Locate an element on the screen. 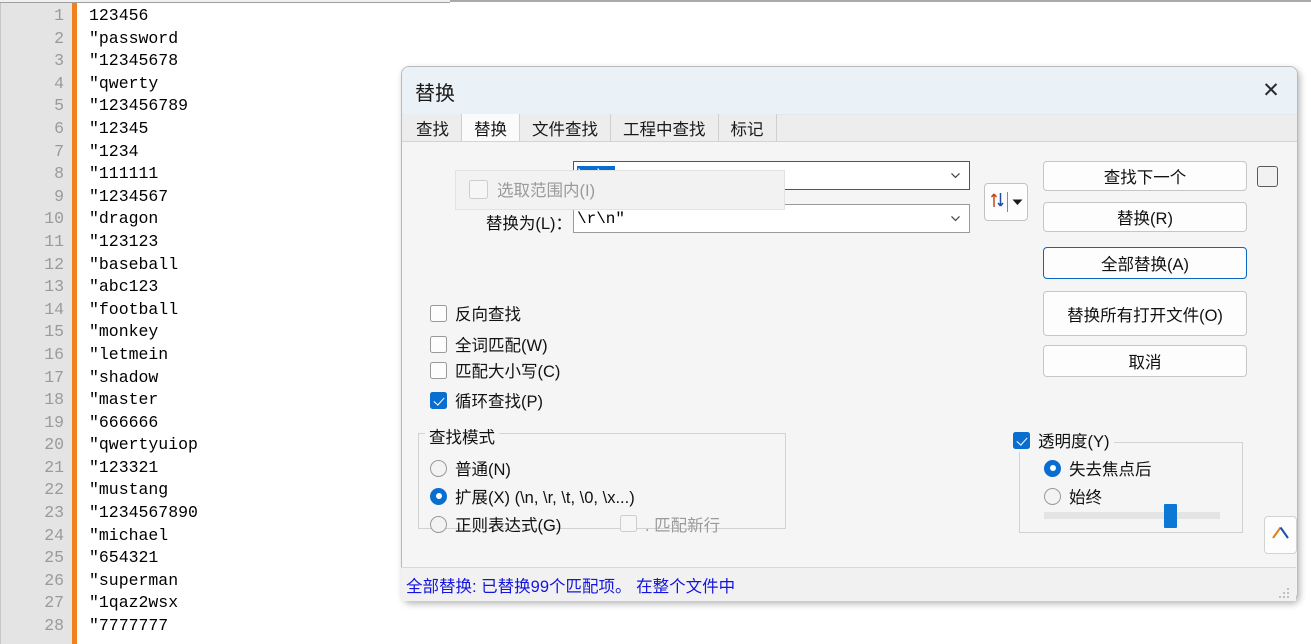 This screenshot has width=1311, height=644. mode-regex-radio: 正则表达式(G) is located at coordinates (495, 524).